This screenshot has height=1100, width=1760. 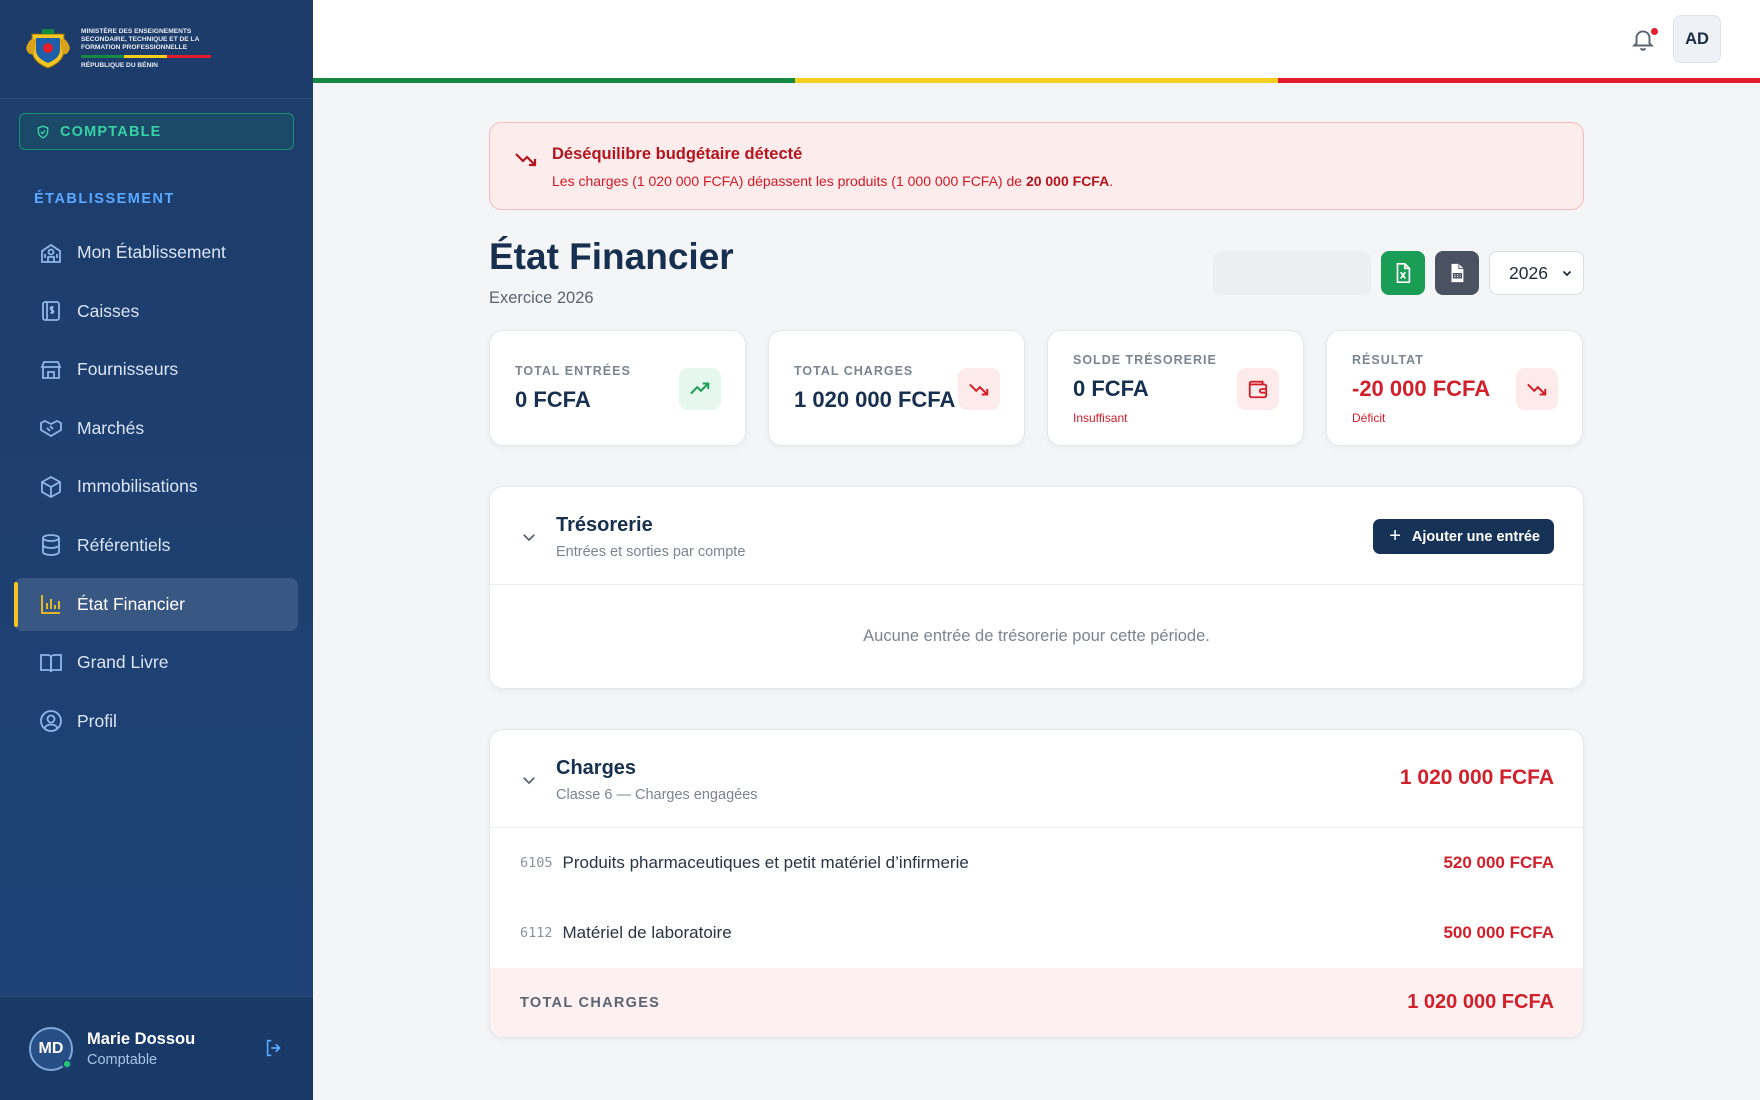 I want to click on sidebar-item-etat-financier: État Financier, so click(x=156, y=604).